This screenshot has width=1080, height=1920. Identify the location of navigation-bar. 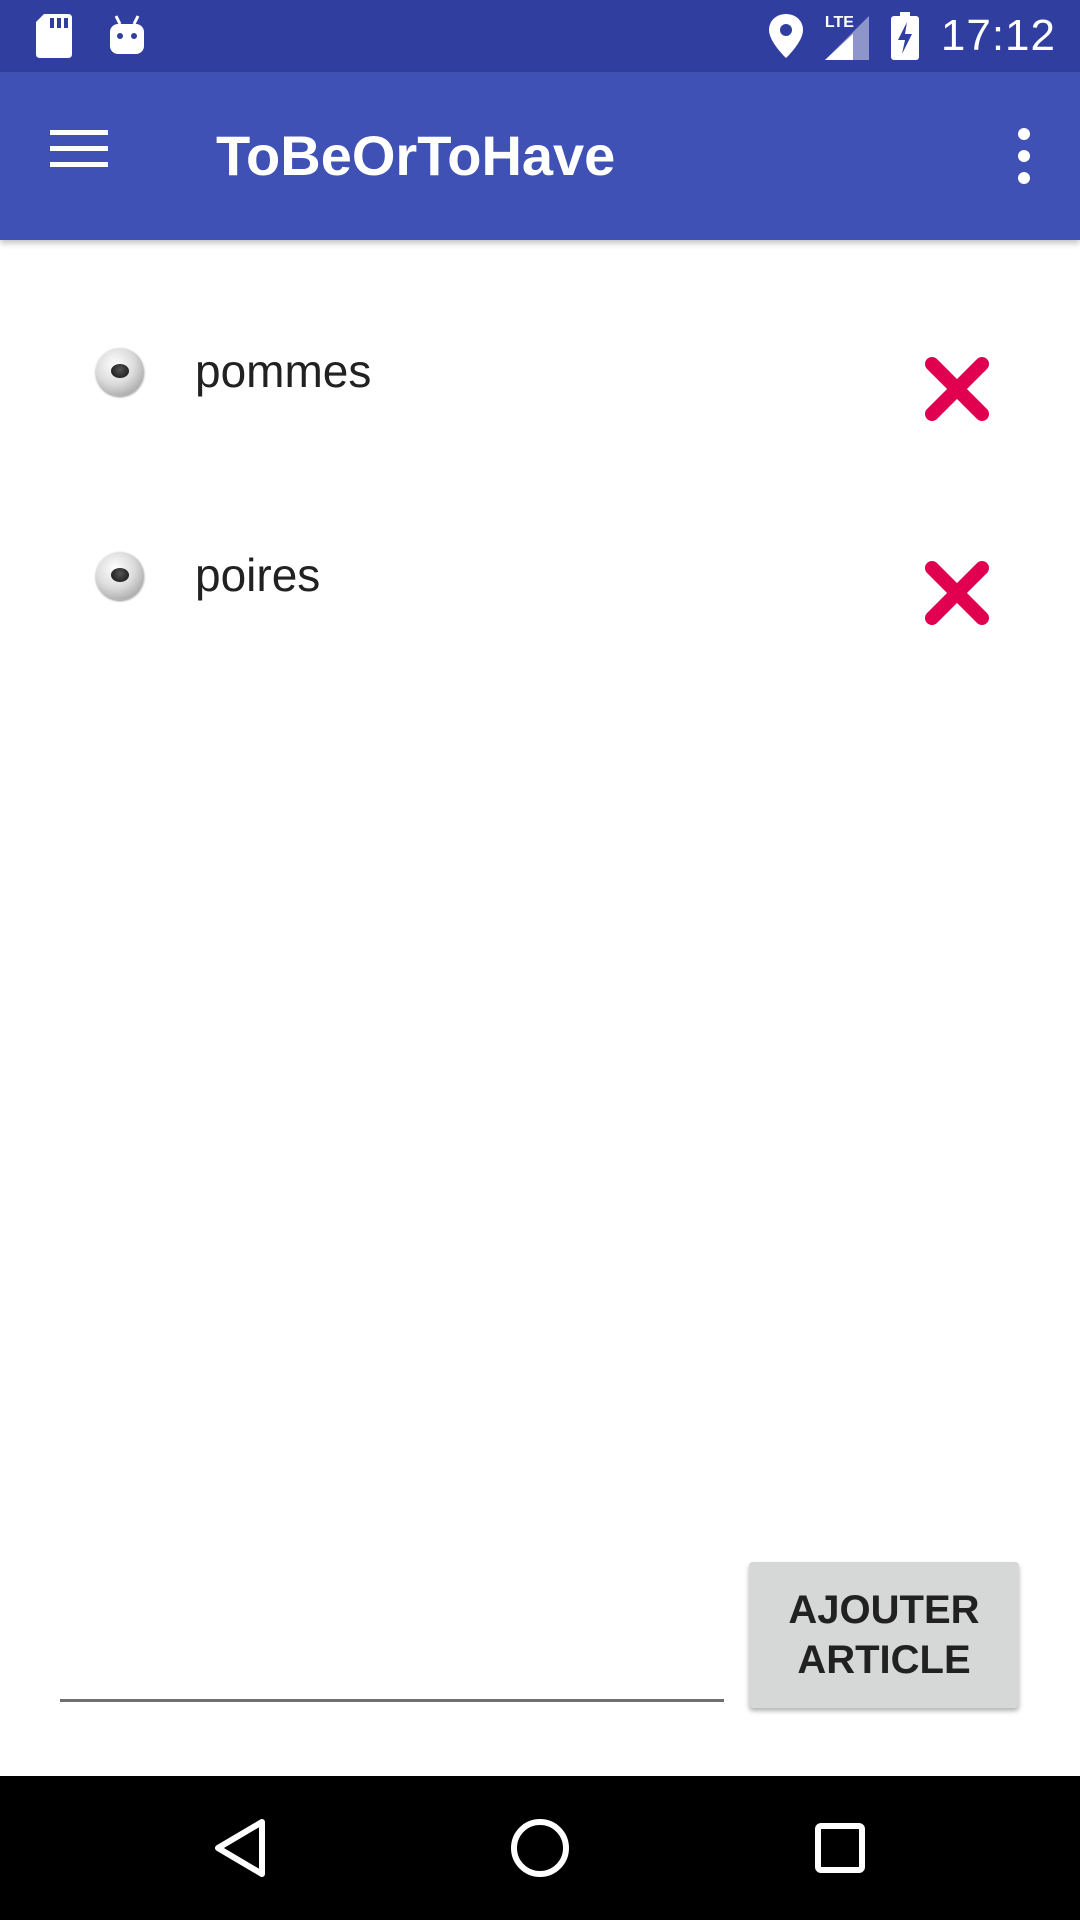
(540, 1848).